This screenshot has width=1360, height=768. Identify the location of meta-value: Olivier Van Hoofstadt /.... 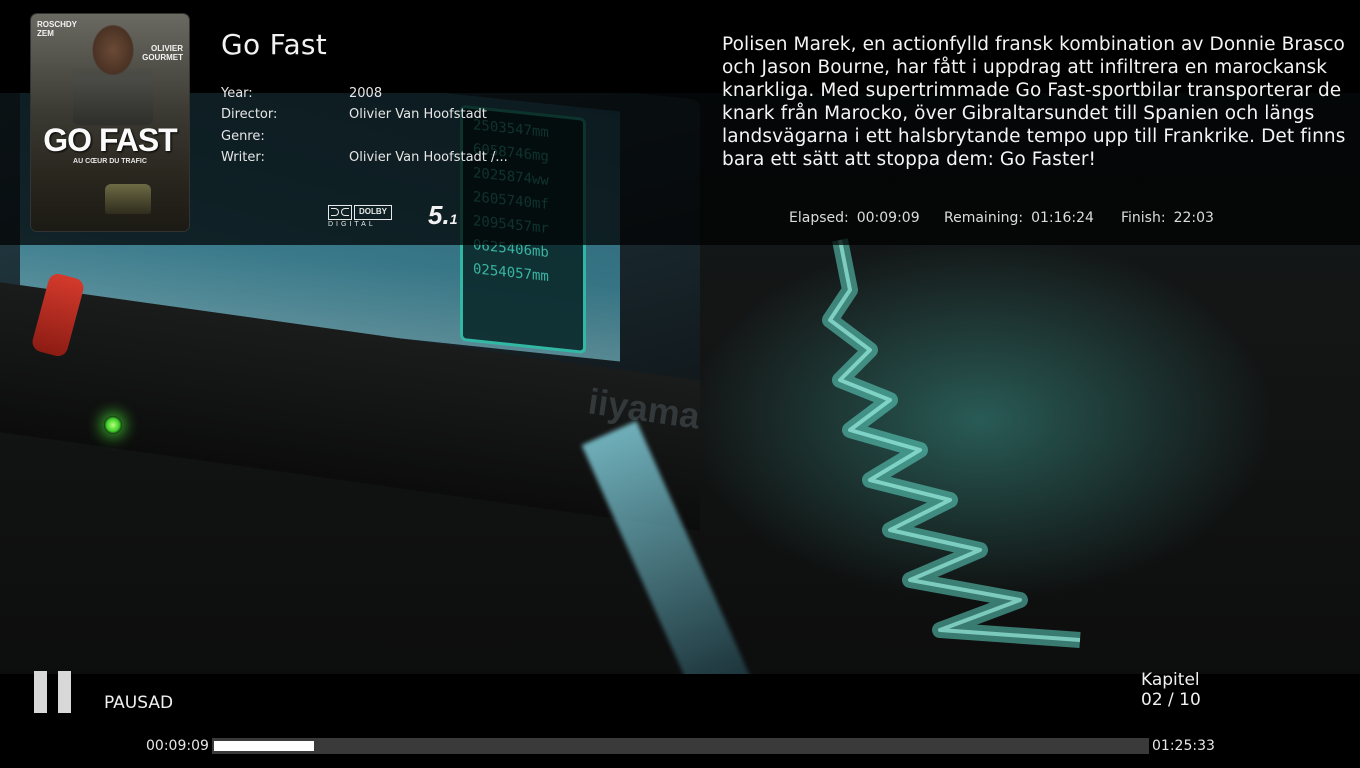
(428, 157).